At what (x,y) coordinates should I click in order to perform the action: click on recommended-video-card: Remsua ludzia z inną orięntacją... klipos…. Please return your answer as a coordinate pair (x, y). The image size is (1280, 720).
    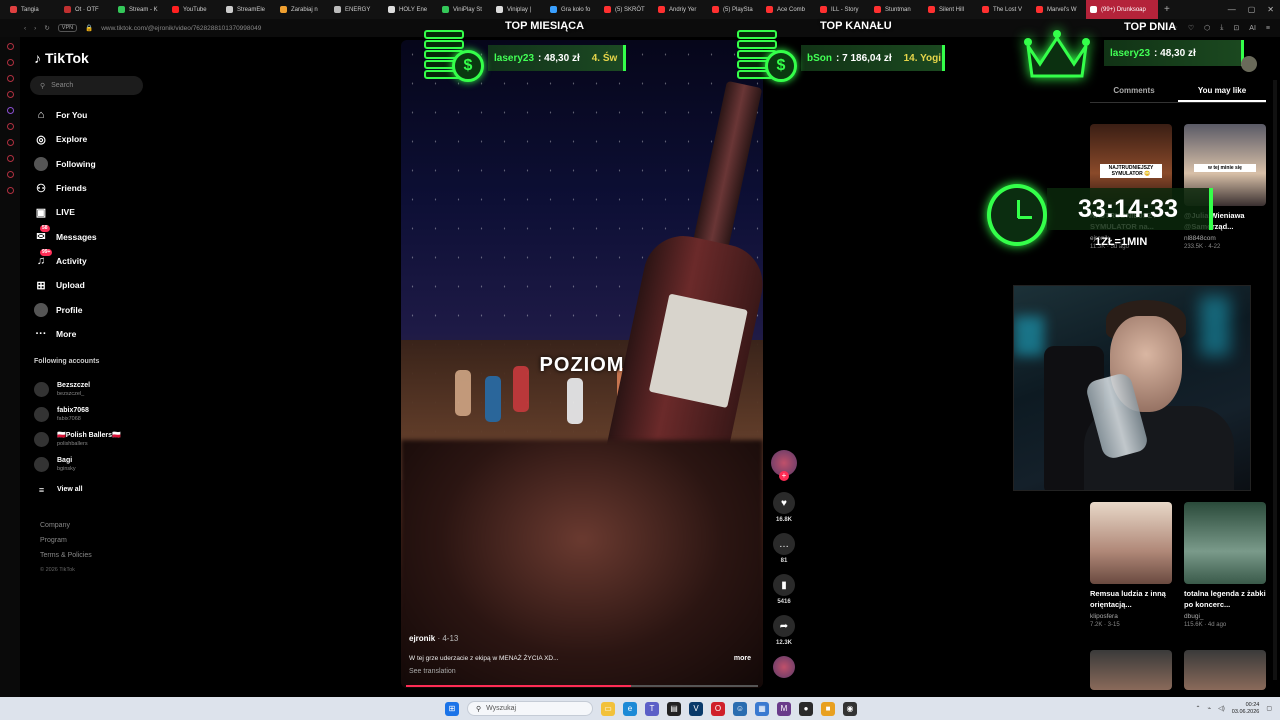
    Looking at the image, I should click on (1131, 565).